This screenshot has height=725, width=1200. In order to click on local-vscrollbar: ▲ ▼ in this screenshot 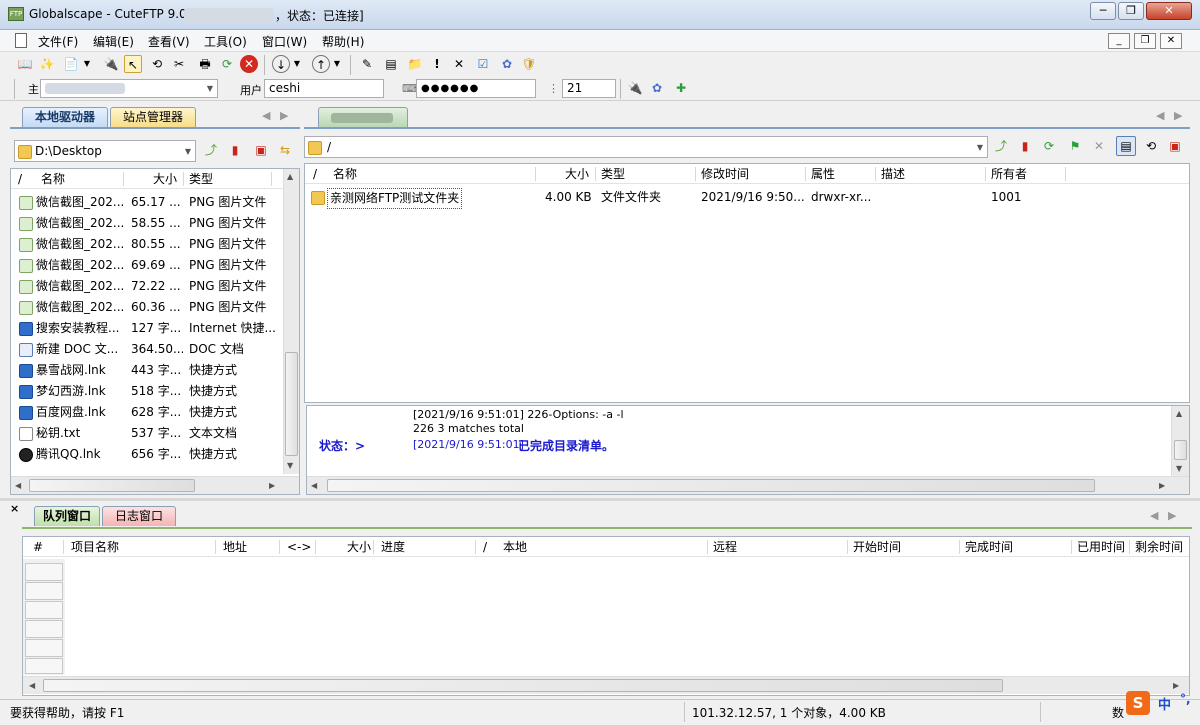, I will do `click(291, 321)`.